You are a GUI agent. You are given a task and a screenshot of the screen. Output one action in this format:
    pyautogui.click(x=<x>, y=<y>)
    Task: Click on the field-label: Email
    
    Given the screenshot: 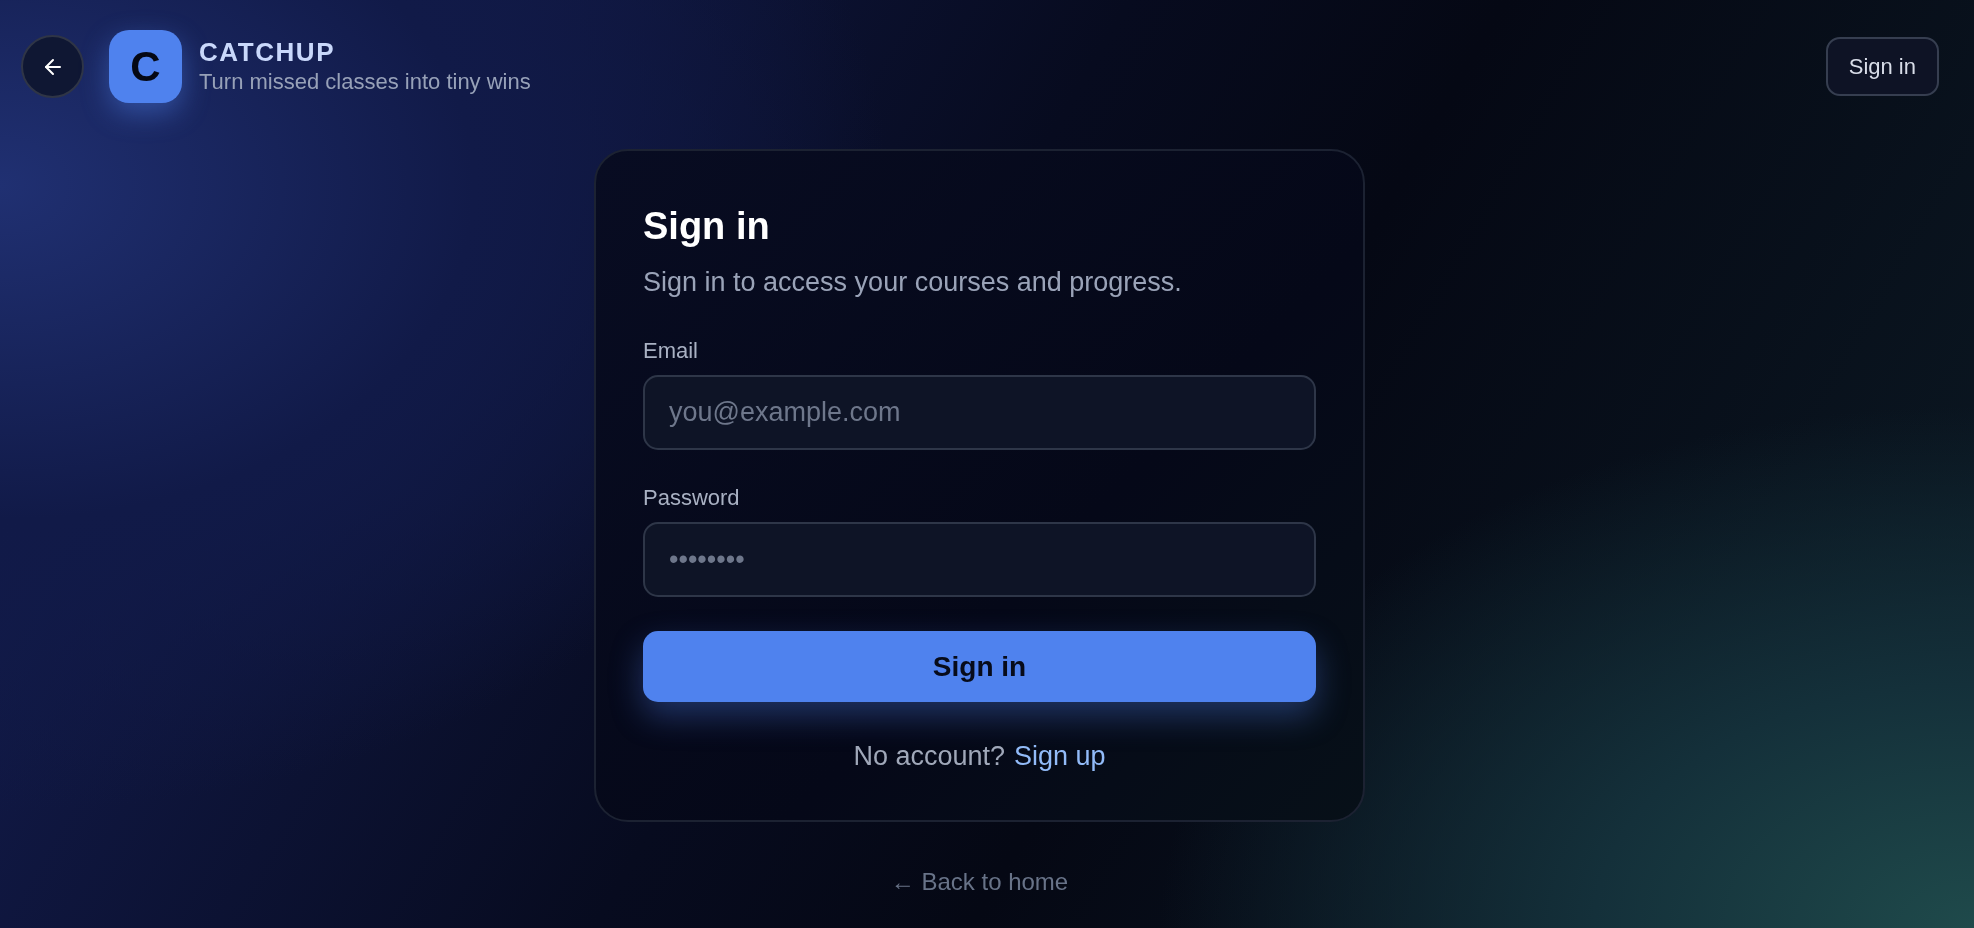 What is the action you would take?
    pyautogui.click(x=671, y=351)
    